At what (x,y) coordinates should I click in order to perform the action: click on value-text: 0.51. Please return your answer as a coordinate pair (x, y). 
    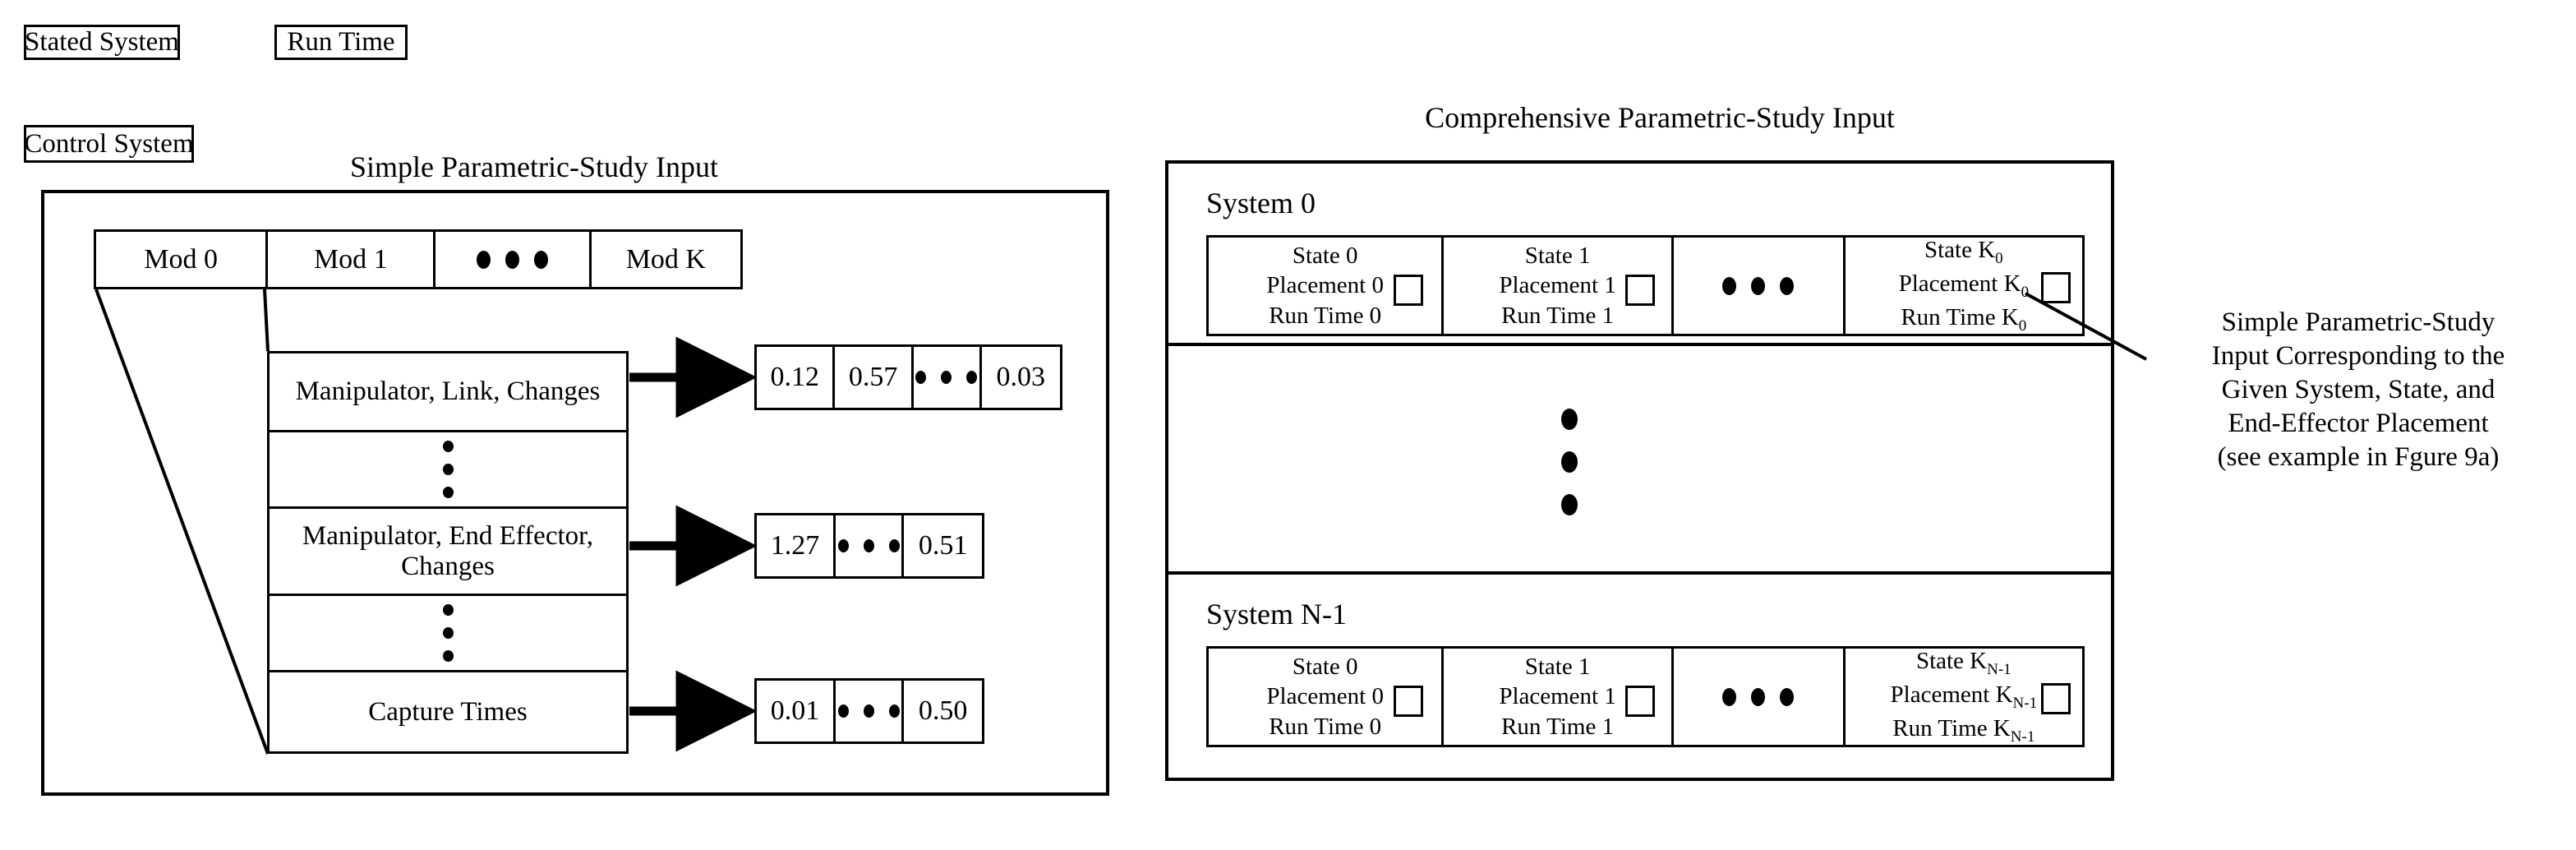
    Looking at the image, I should click on (943, 545).